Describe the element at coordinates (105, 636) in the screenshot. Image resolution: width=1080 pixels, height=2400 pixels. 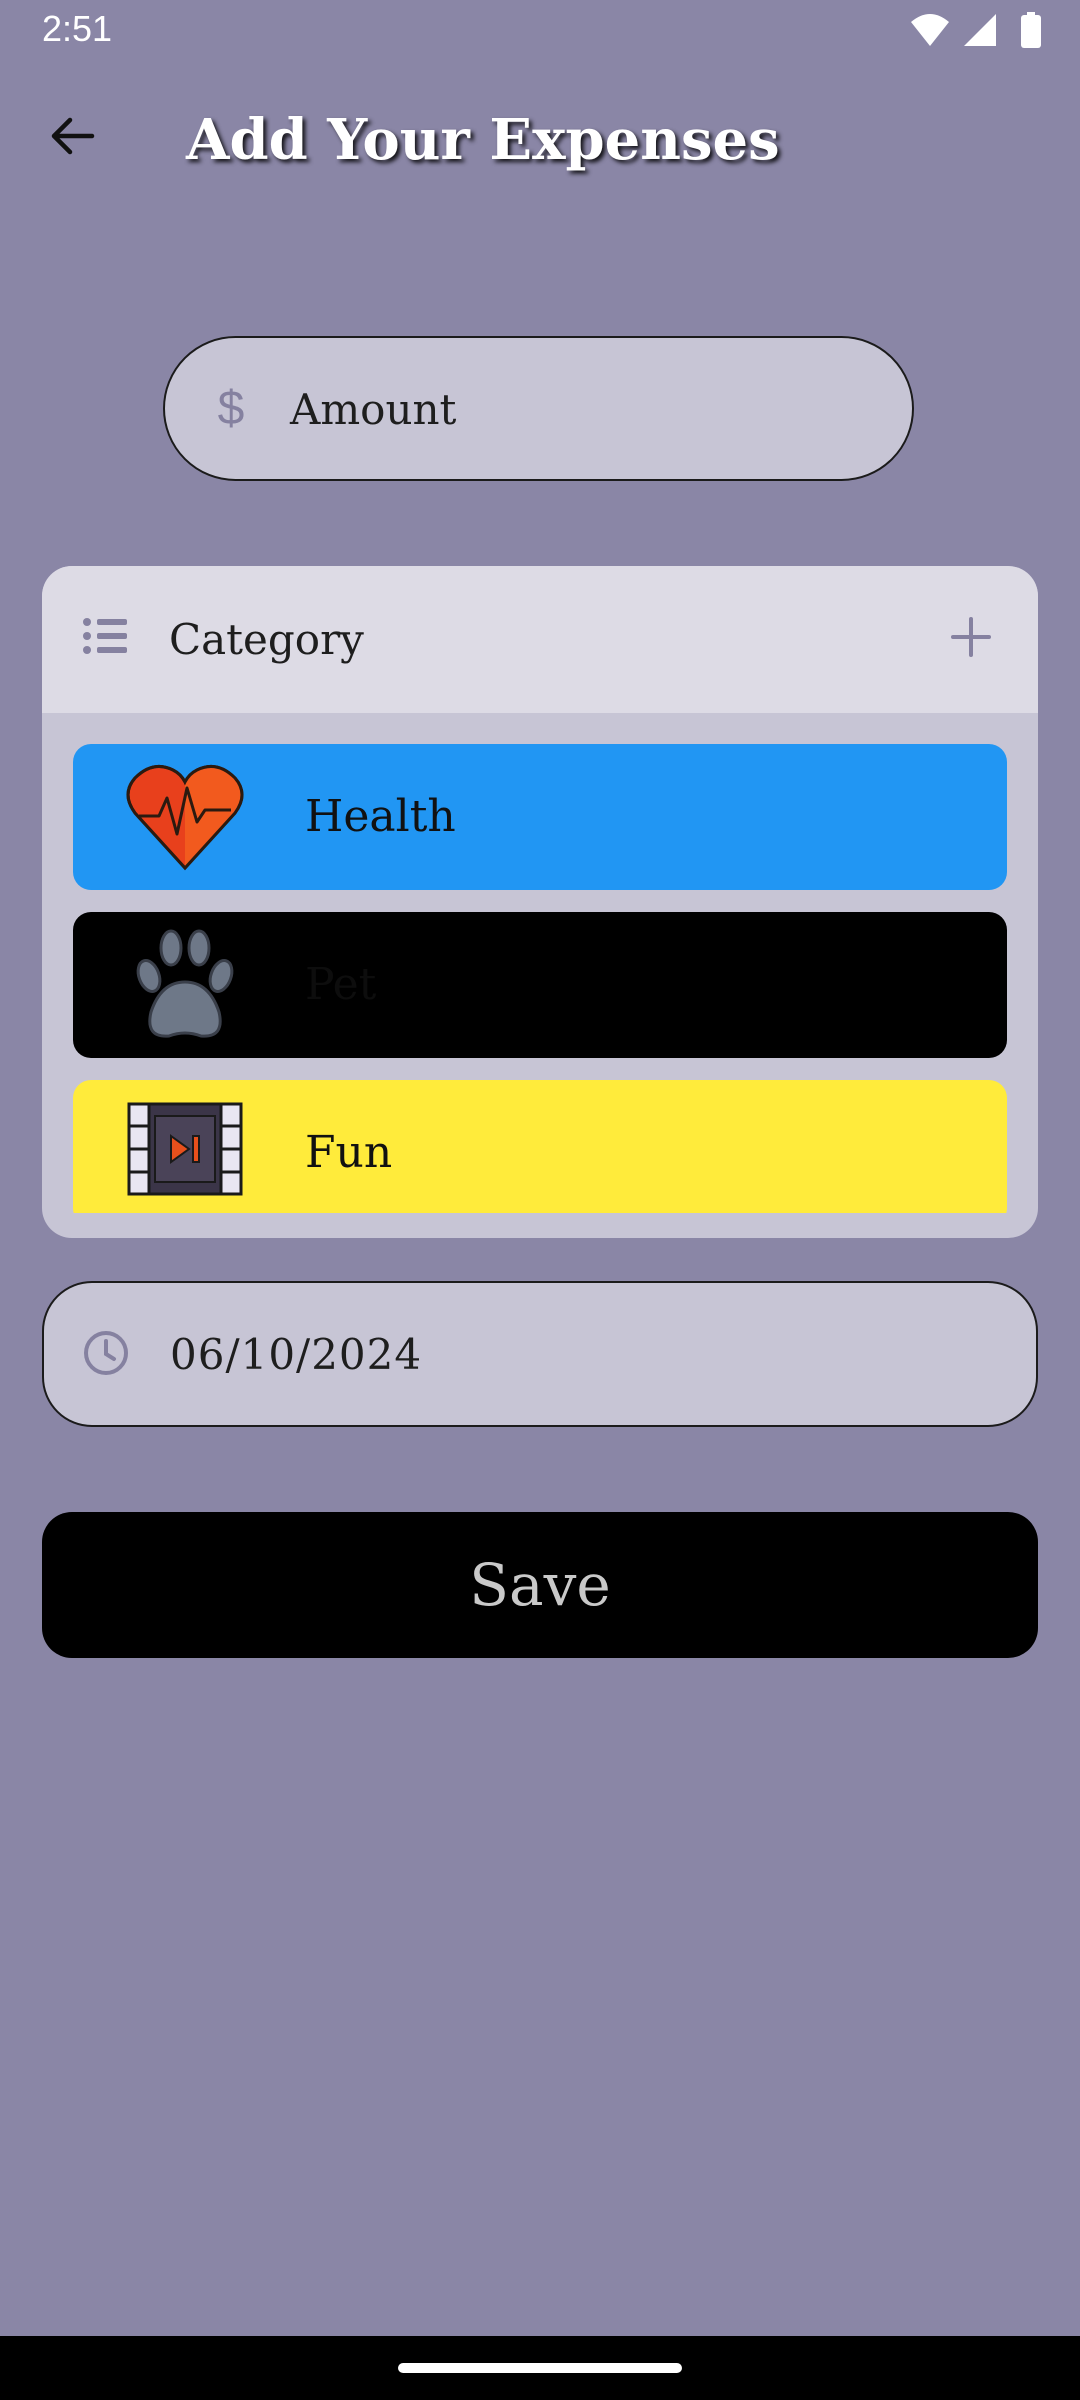
I see `list-icon` at that location.